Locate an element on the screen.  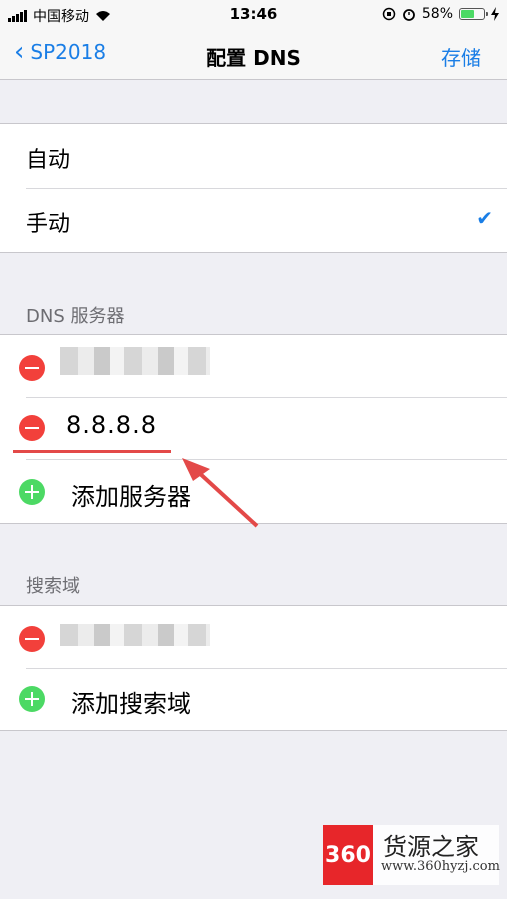
watermark-title: 货源之家 is located at coordinates (431, 847).